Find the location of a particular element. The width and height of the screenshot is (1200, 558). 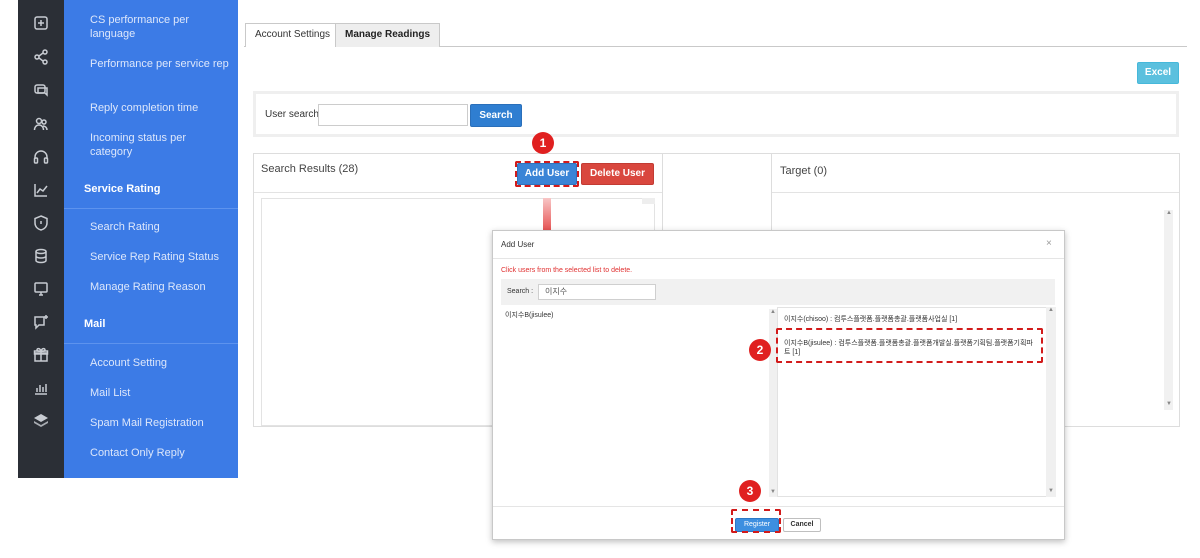

nav-item-reply-completion-time: Reply completion time is located at coordinates (160, 108).